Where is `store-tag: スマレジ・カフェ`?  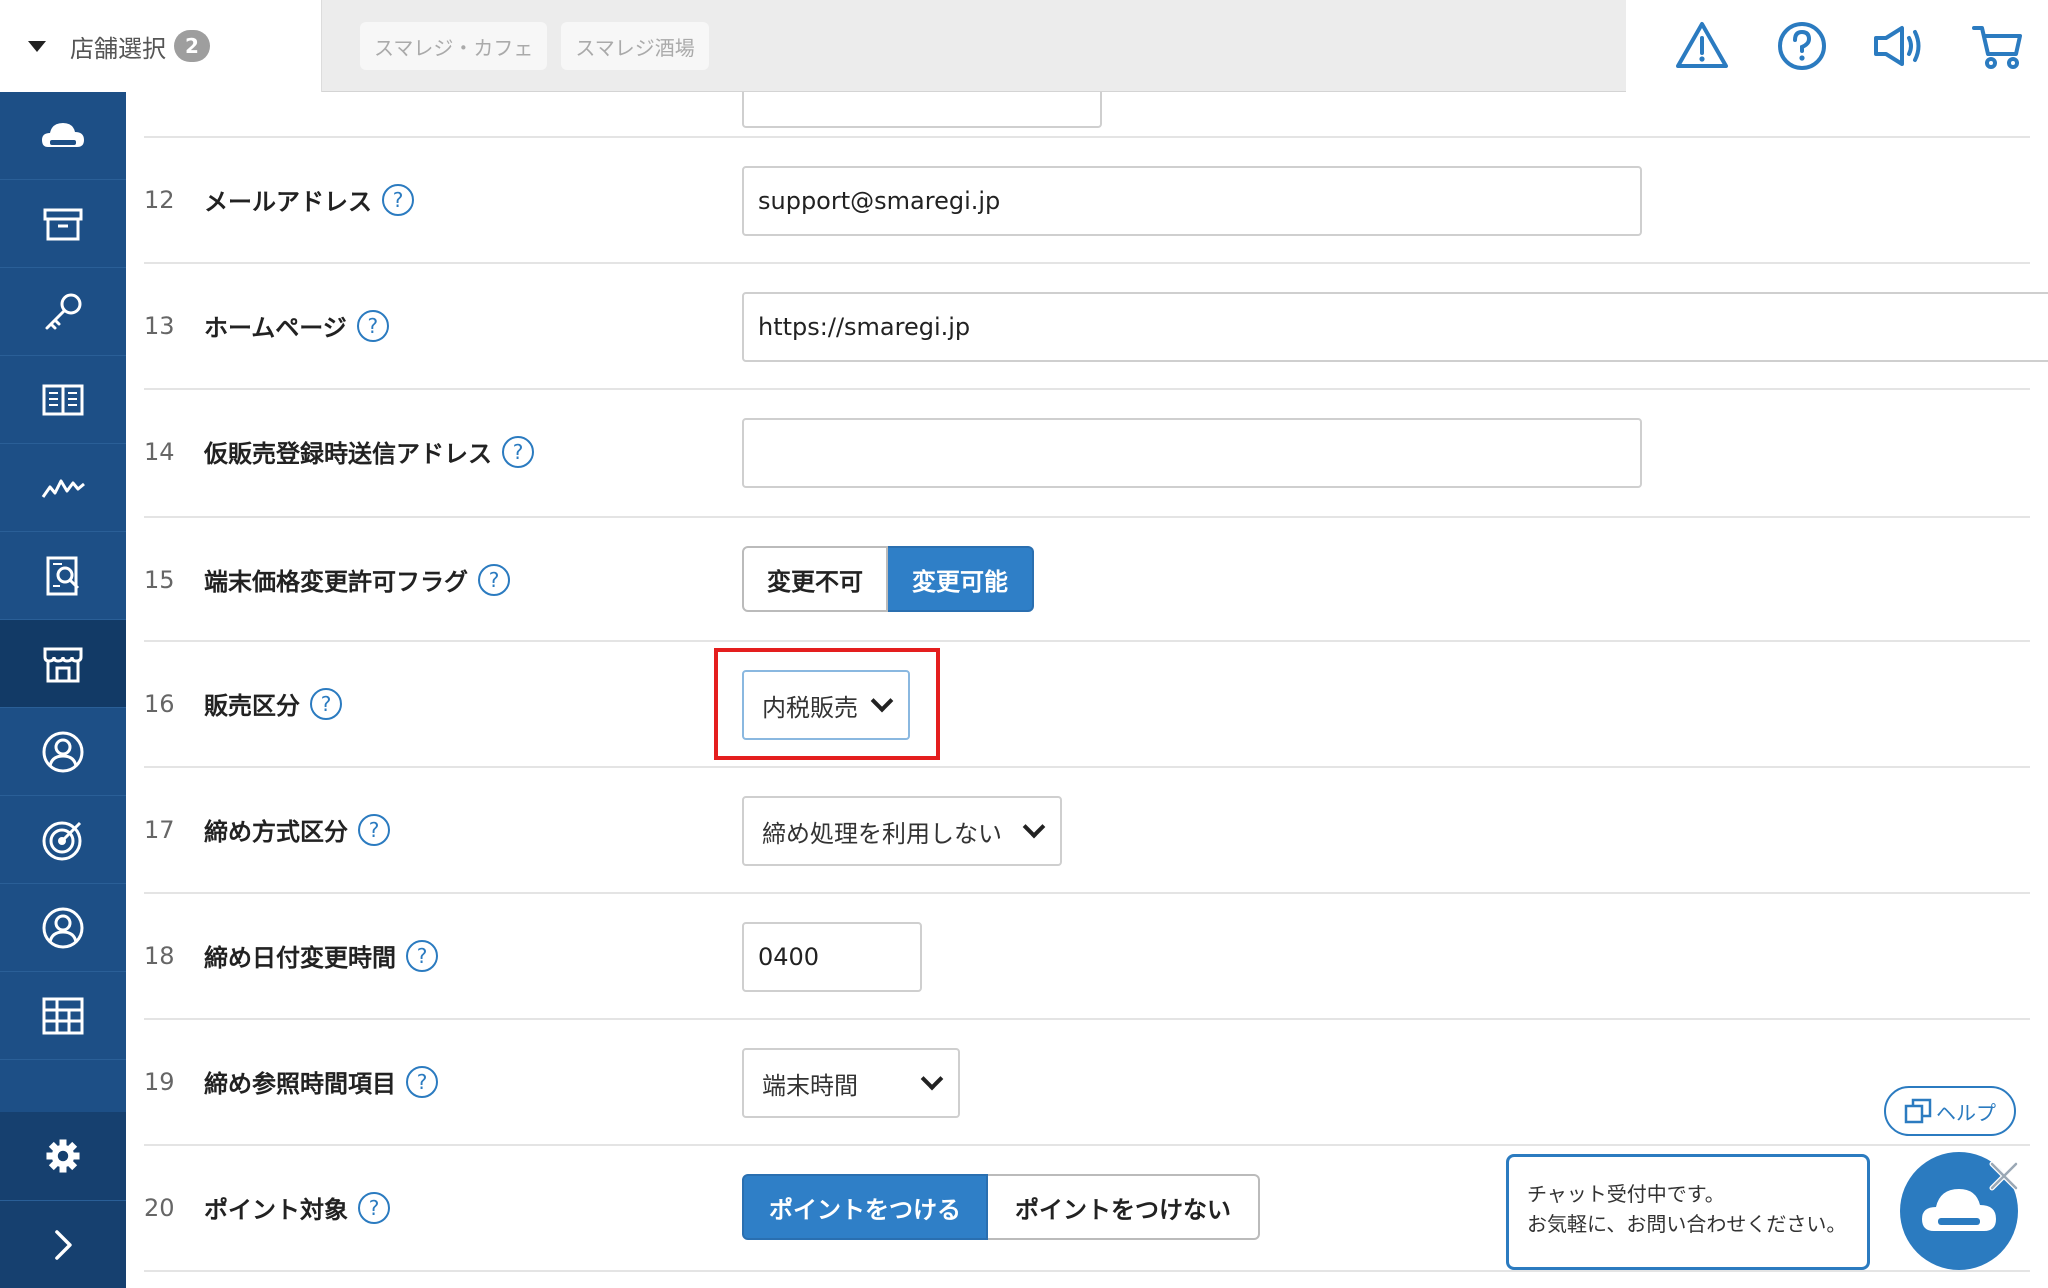
store-tag: スマレジ・カフェ is located at coordinates (454, 46).